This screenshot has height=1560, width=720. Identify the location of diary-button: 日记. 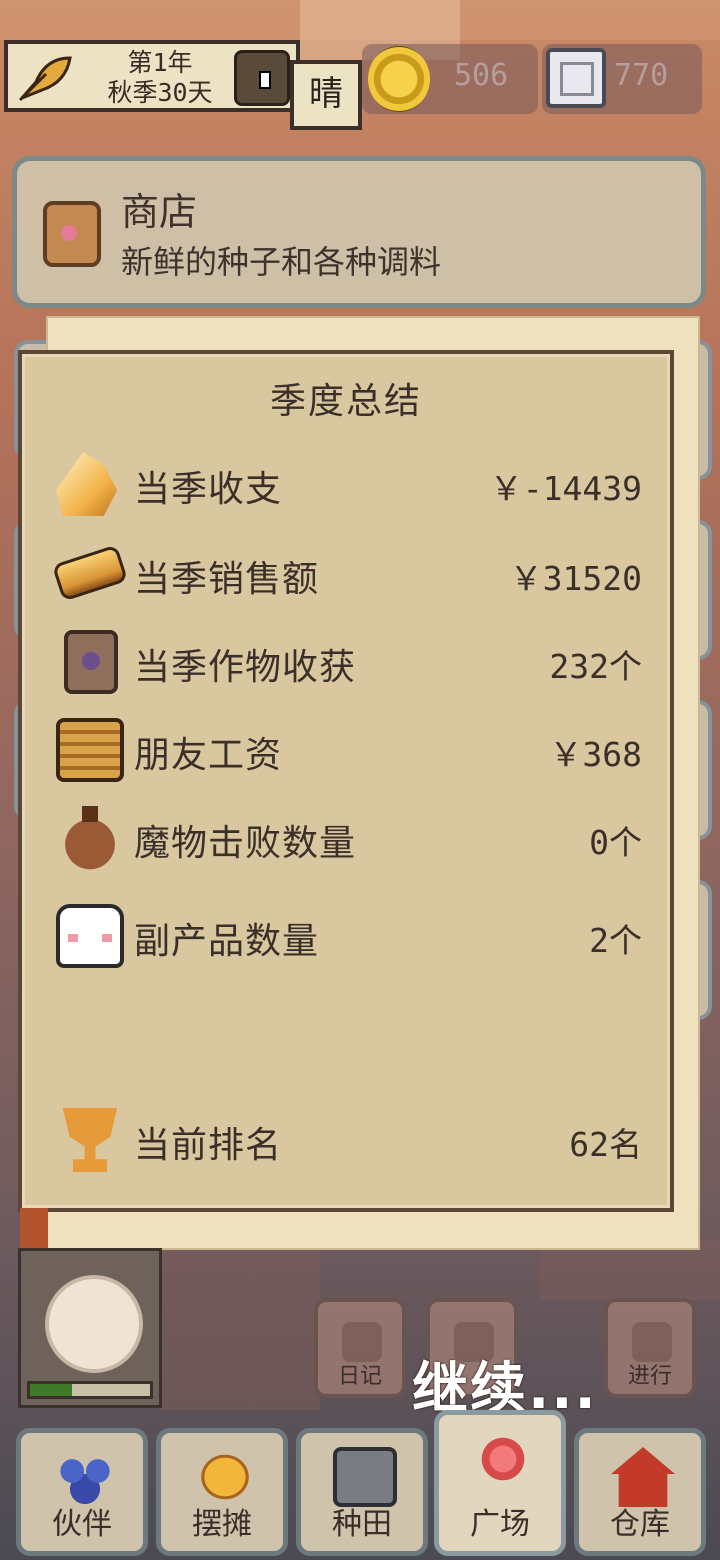
(360, 1348).